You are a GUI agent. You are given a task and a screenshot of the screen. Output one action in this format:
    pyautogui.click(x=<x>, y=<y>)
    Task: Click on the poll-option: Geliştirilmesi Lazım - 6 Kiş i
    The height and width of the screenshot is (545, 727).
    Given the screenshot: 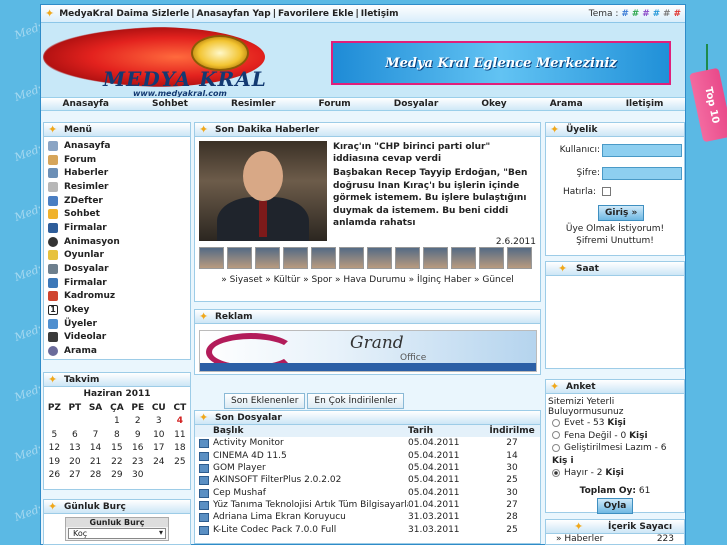 What is the action you would take?
    pyautogui.click(x=618, y=454)
    